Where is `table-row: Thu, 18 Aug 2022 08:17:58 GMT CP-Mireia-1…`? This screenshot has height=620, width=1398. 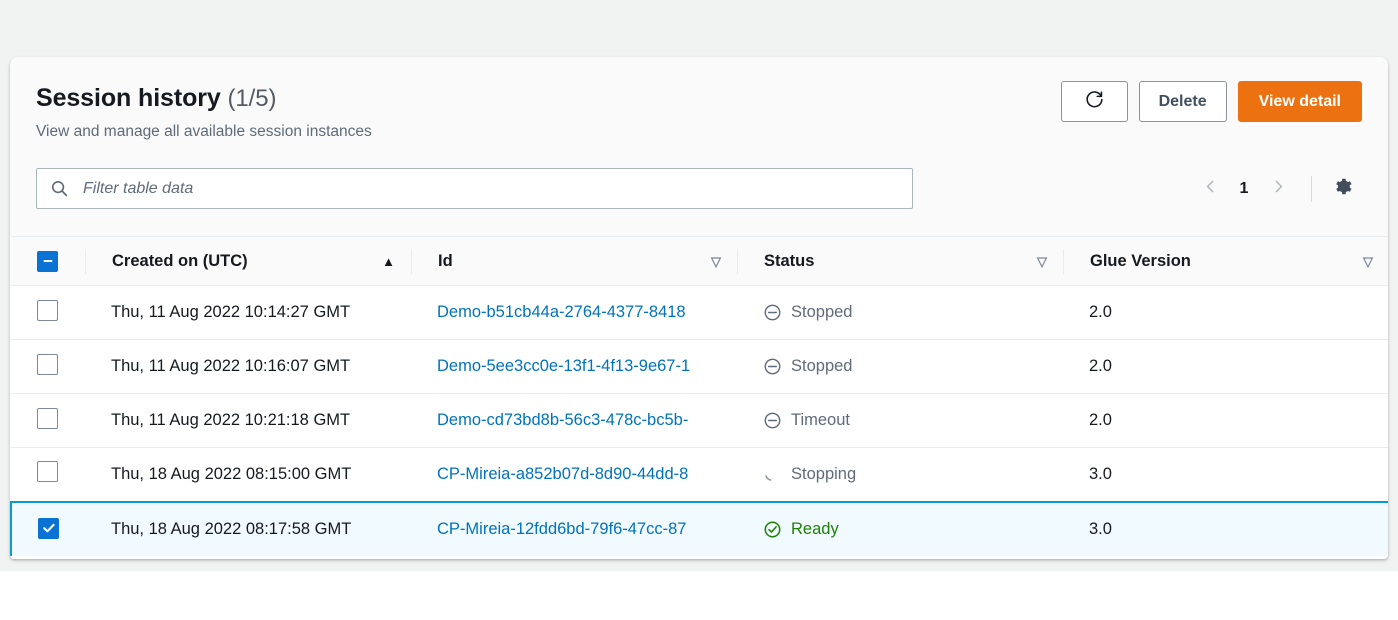 table-row: Thu, 18 Aug 2022 08:17:58 GMT CP-Mireia-1… is located at coordinates (699, 528).